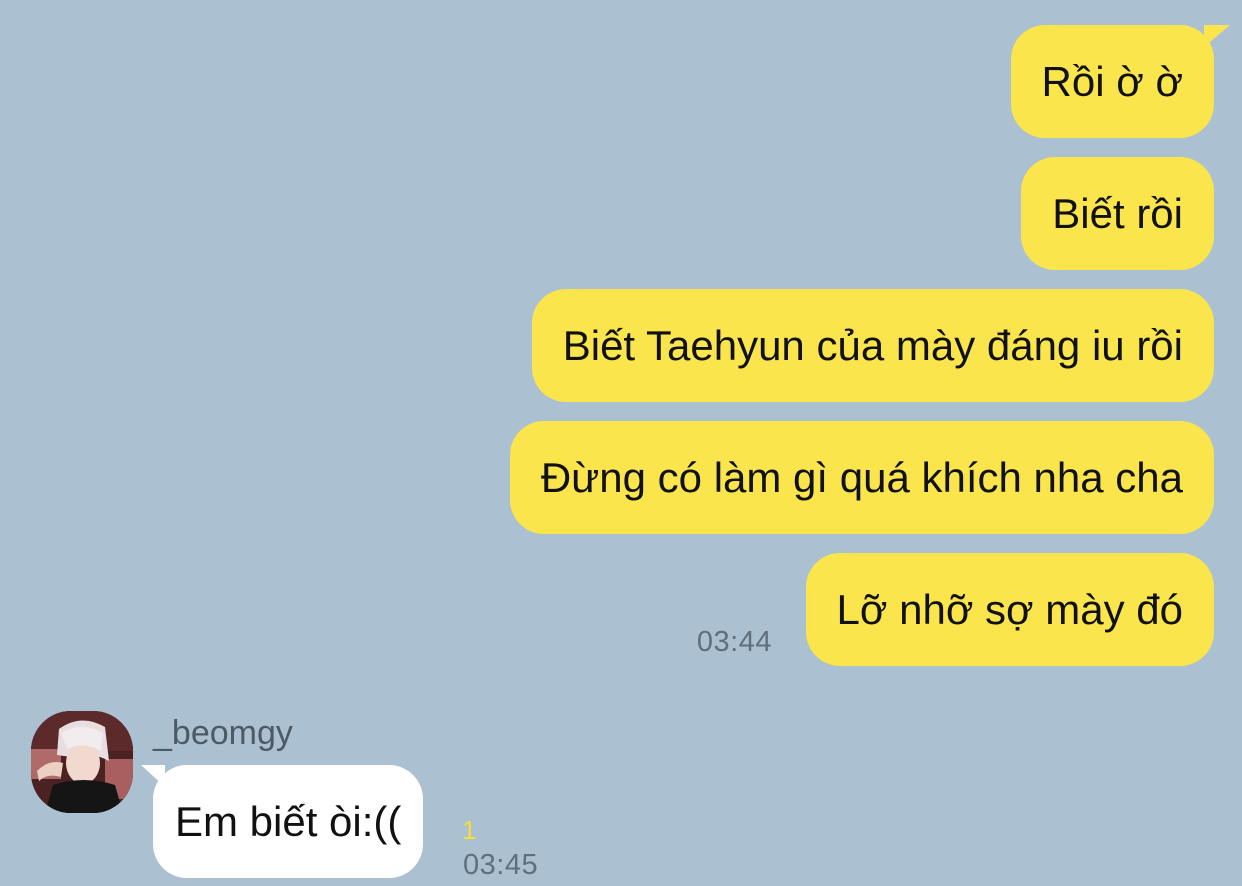  I want to click on outgoing-message-bubble: Đừng có làm gì quá khích nha cha, so click(861, 477).